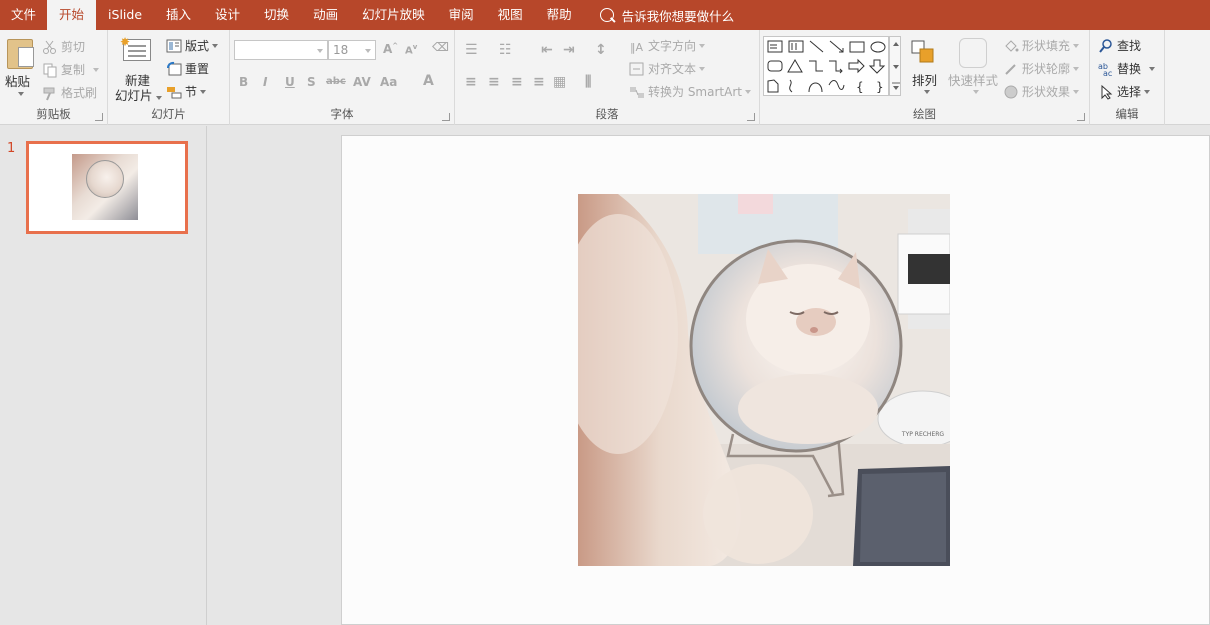  I want to click on decrease-indent-icon: ⇤, so click(547, 50).